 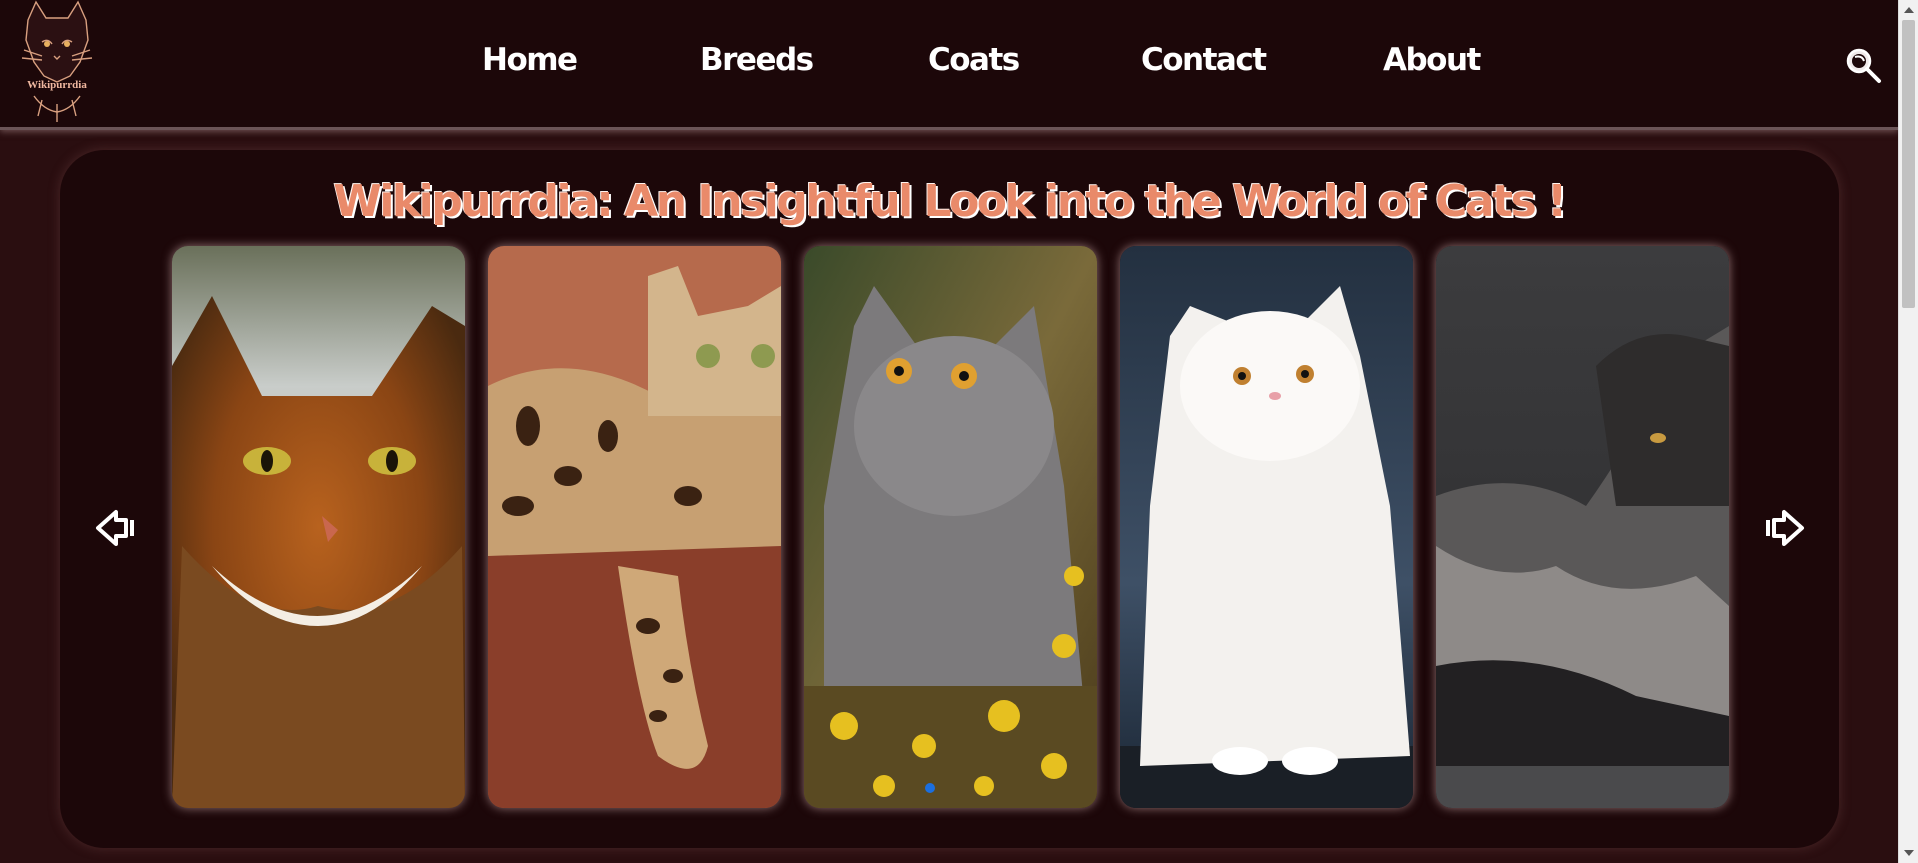 I want to click on search-button, so click(x=1864, y=66).